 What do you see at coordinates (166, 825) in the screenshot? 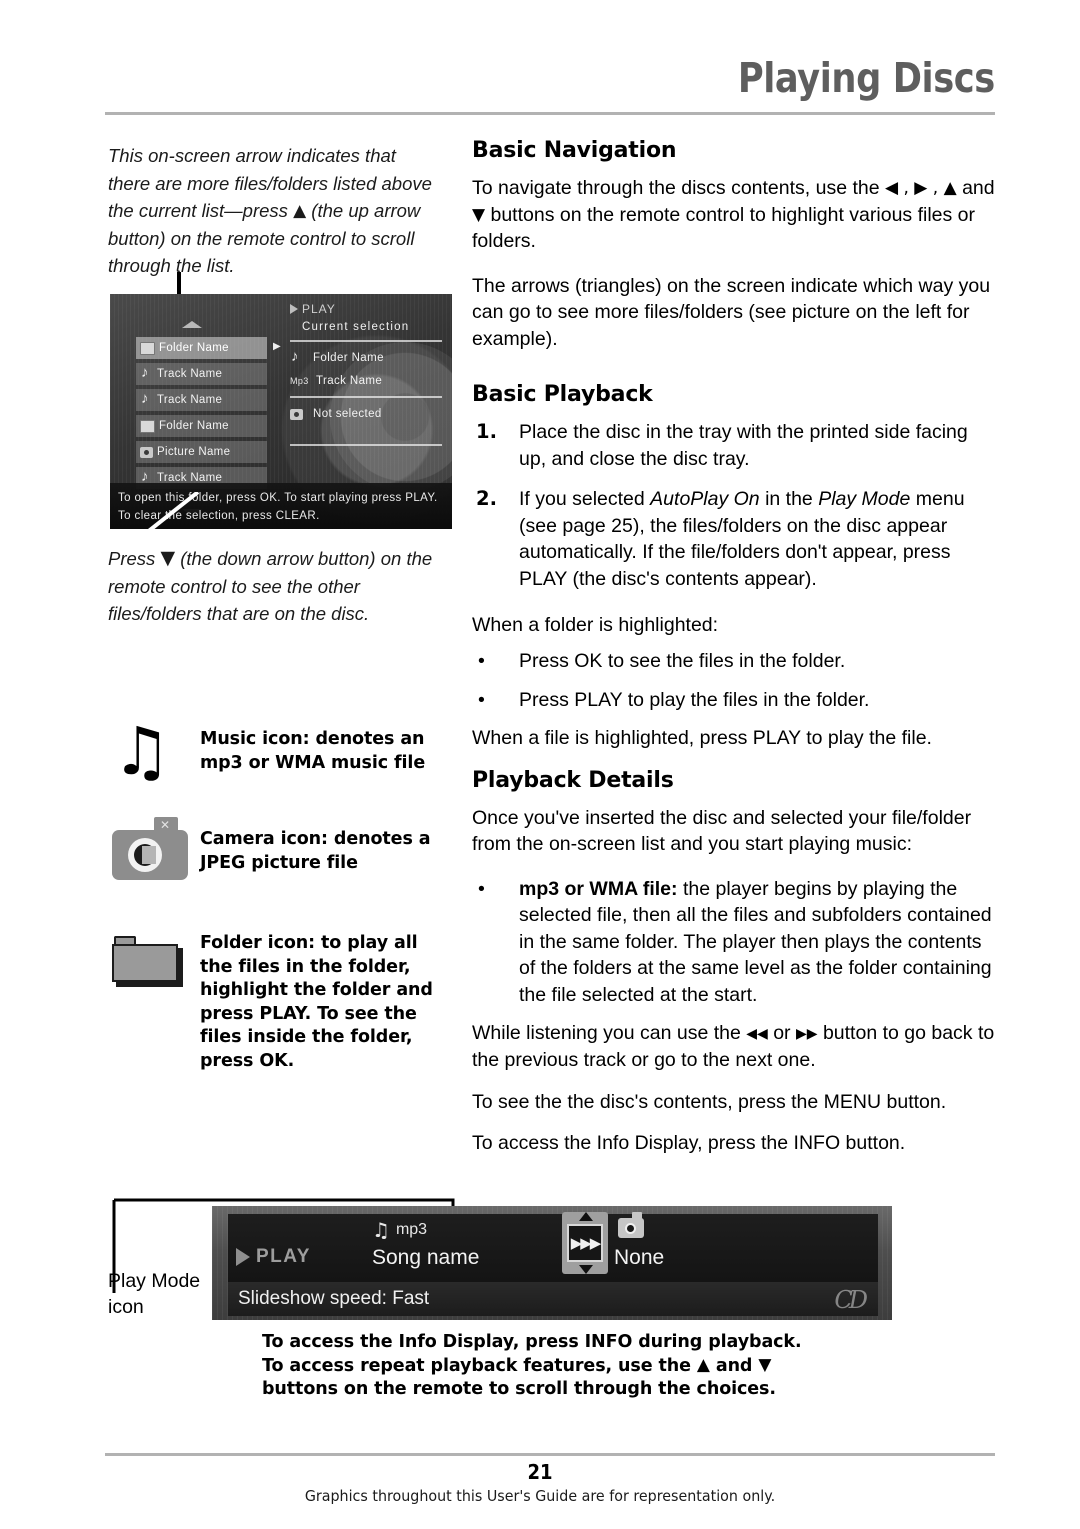
I see `camera-flash-icon` at bounding box center [166, 825].